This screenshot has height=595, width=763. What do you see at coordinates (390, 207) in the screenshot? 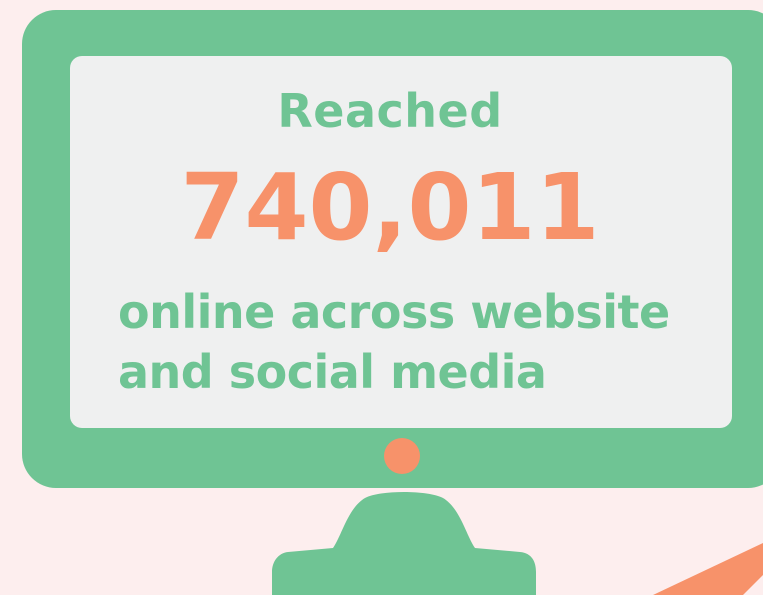
I see `reach-metric-value: 740,011` at bounding box center [390, 207].